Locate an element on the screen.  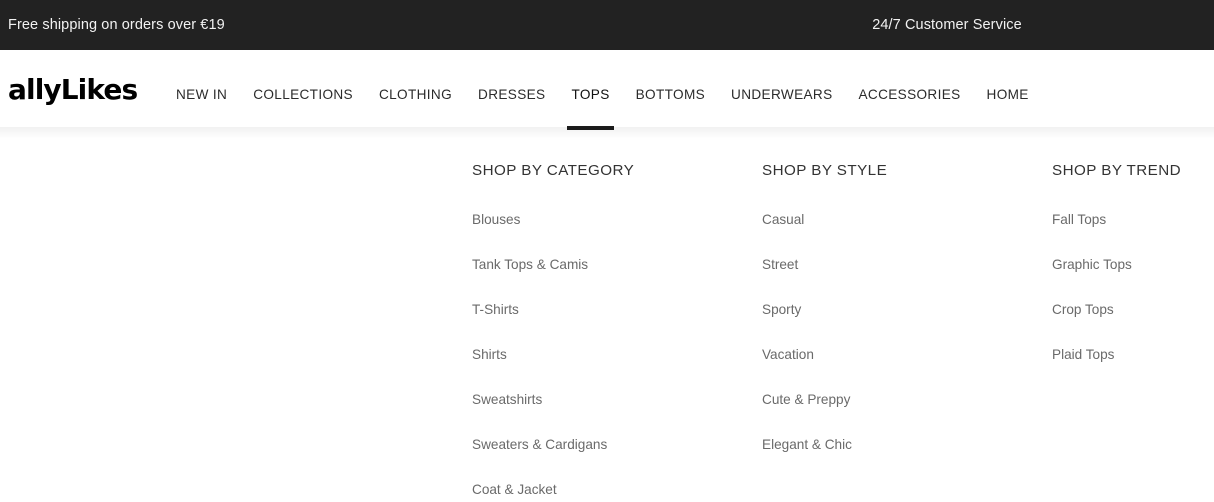
nav-item-collections: COLLECTIONS is located at coordinates (303, 94).